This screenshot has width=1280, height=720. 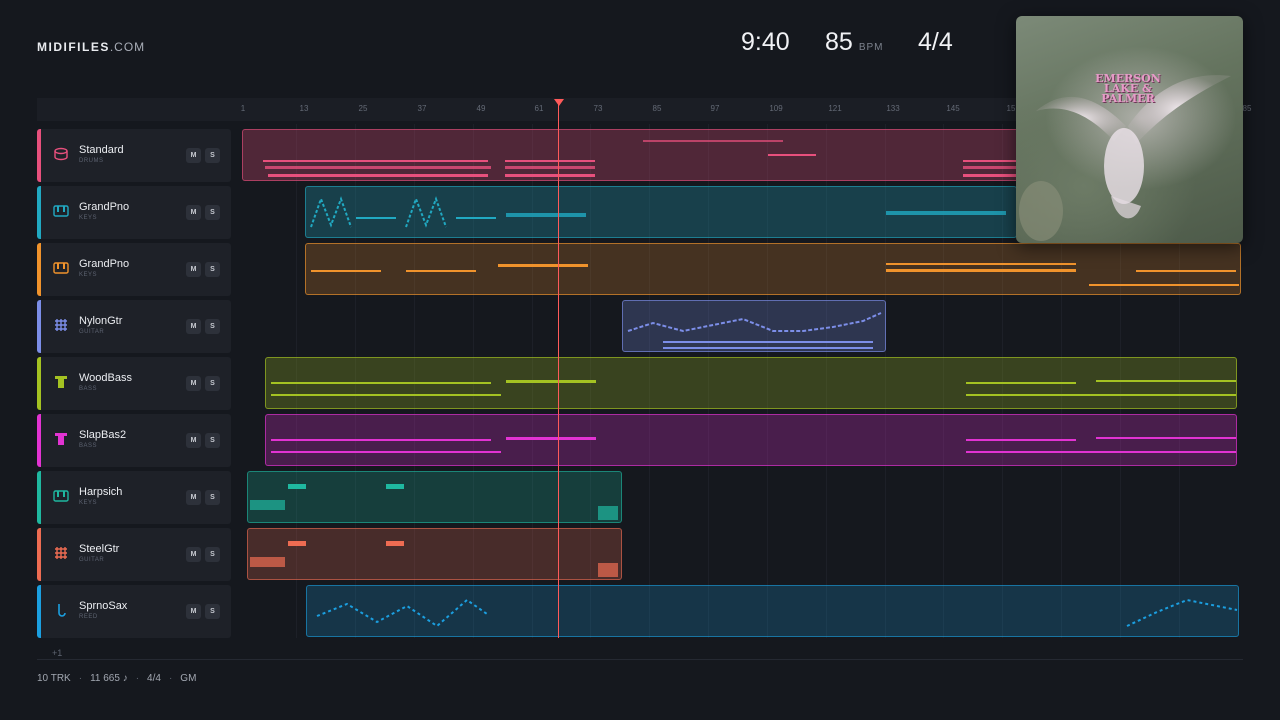 I want to click on ruler-tick: 37, so click(x=422, y=108).